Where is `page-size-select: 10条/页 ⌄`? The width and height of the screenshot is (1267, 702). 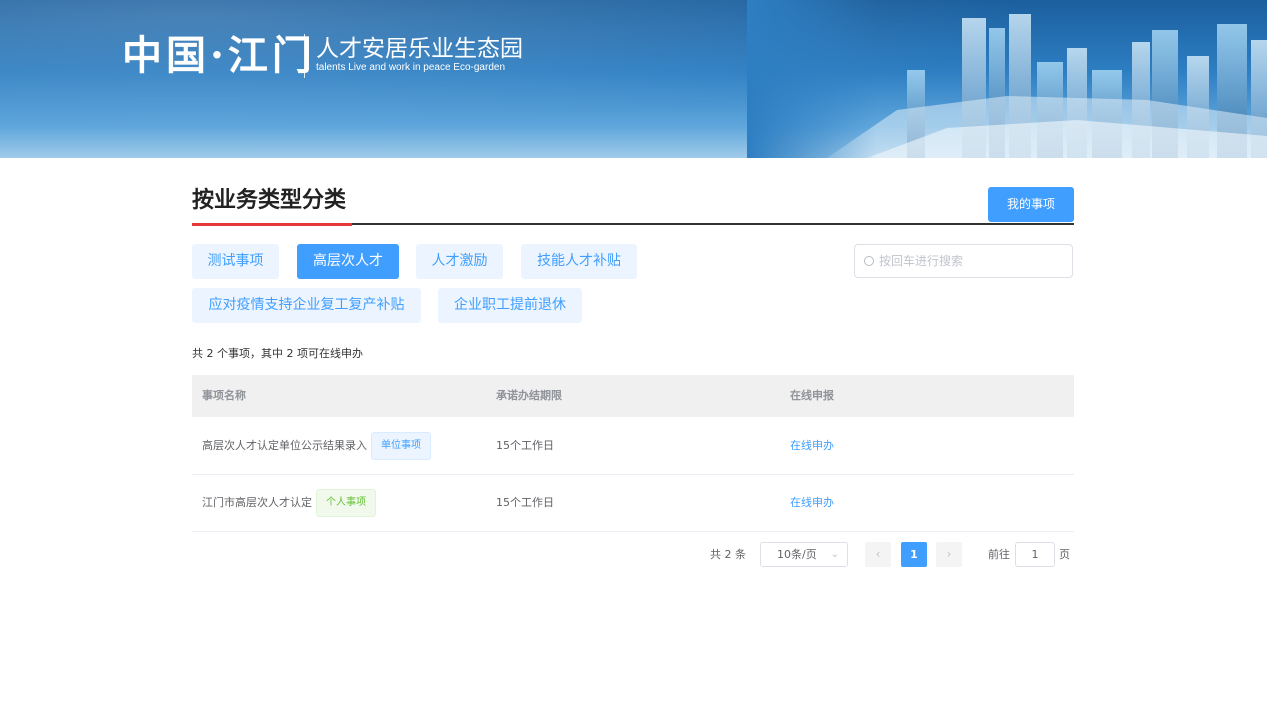
page-size-select: 10条/页 ⌄ is located at coordinates (804, 554).